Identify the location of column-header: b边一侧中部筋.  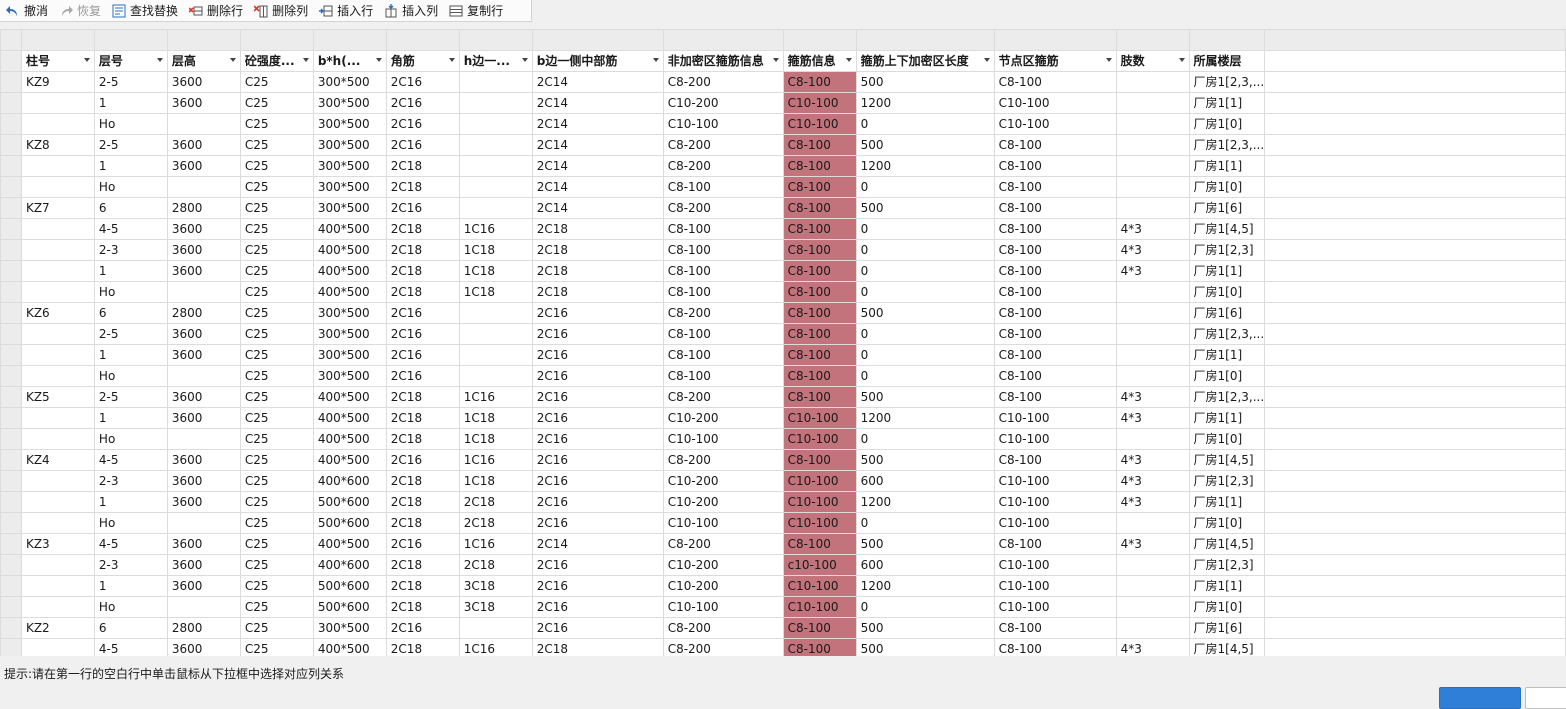
(597, 61).